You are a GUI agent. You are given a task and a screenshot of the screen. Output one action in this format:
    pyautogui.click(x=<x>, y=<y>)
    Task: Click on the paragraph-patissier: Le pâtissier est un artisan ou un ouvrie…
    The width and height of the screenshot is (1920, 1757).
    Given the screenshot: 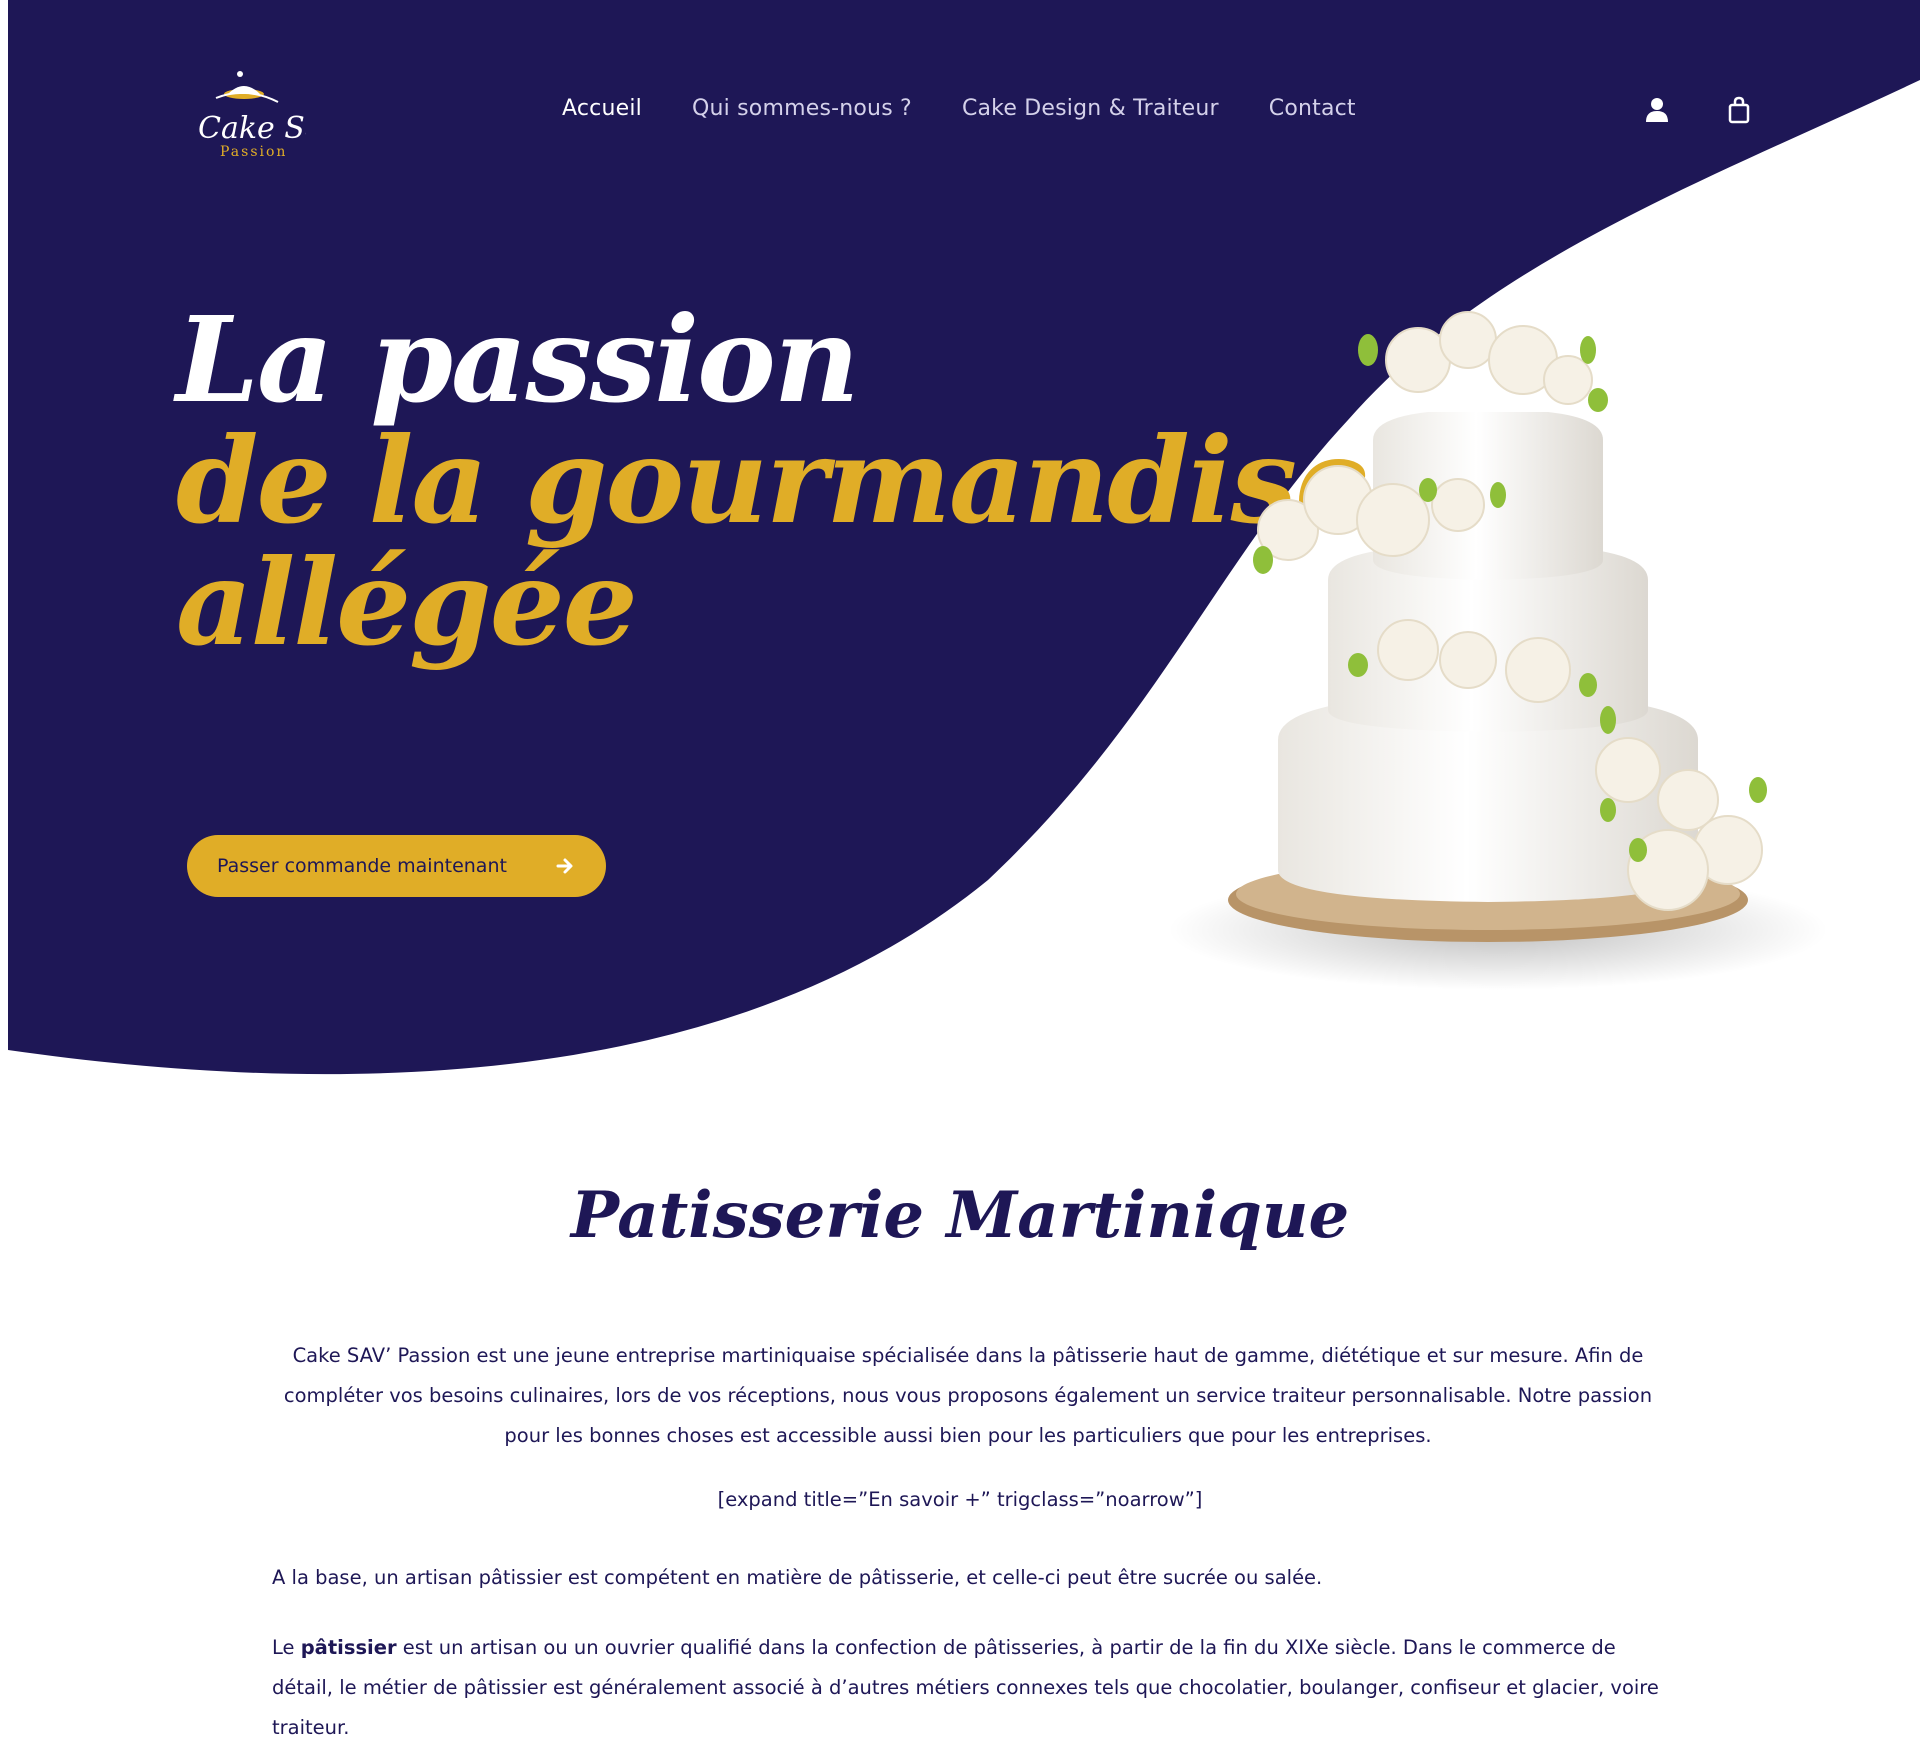 What is the action you would take?
    pyautogui.click(x=972, y=1688)
    